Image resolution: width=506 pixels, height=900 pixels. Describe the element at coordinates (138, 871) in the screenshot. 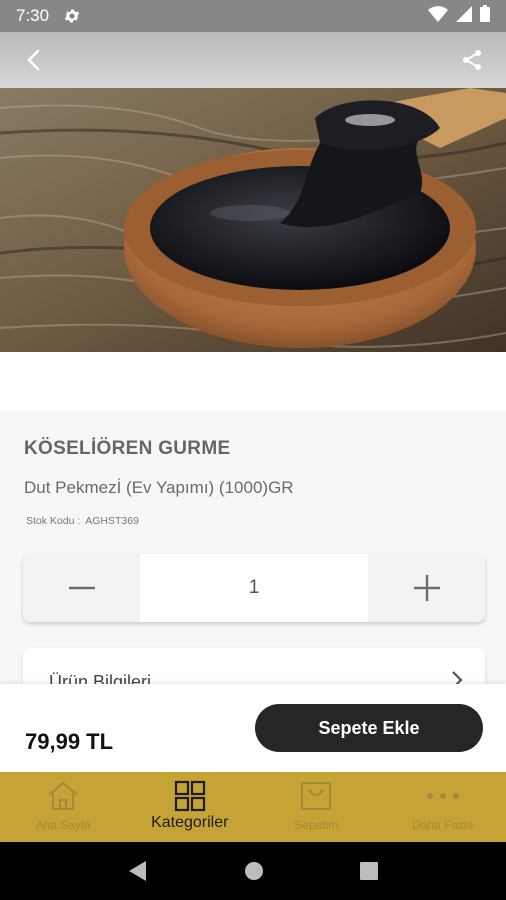

I see `system-back-icon` at that location.